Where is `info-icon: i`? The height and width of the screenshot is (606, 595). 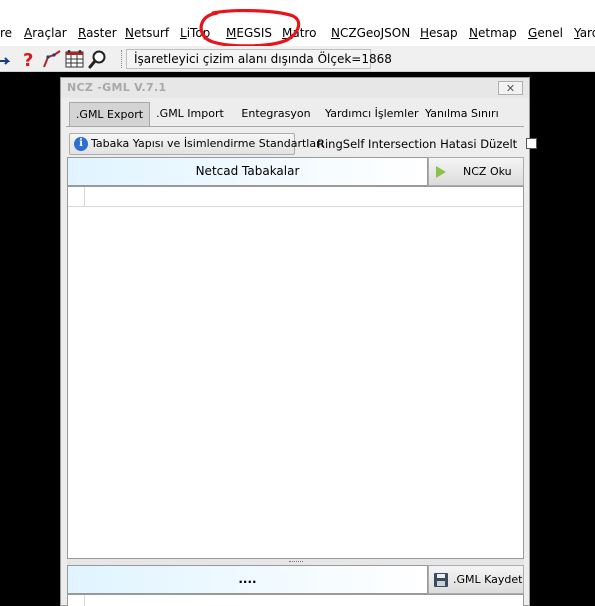
info-icon: i is located at coordinates (81, 144).